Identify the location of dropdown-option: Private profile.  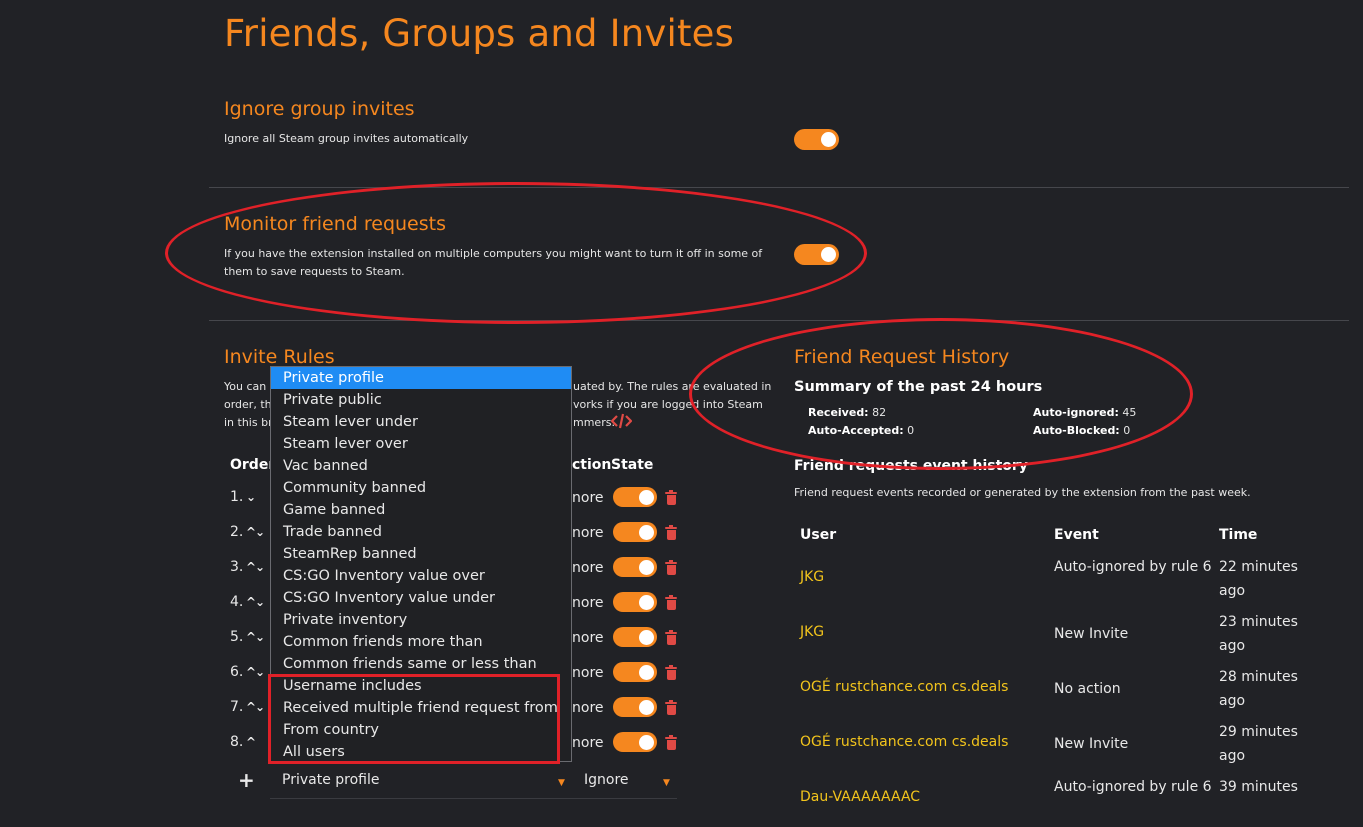
(421, 378).